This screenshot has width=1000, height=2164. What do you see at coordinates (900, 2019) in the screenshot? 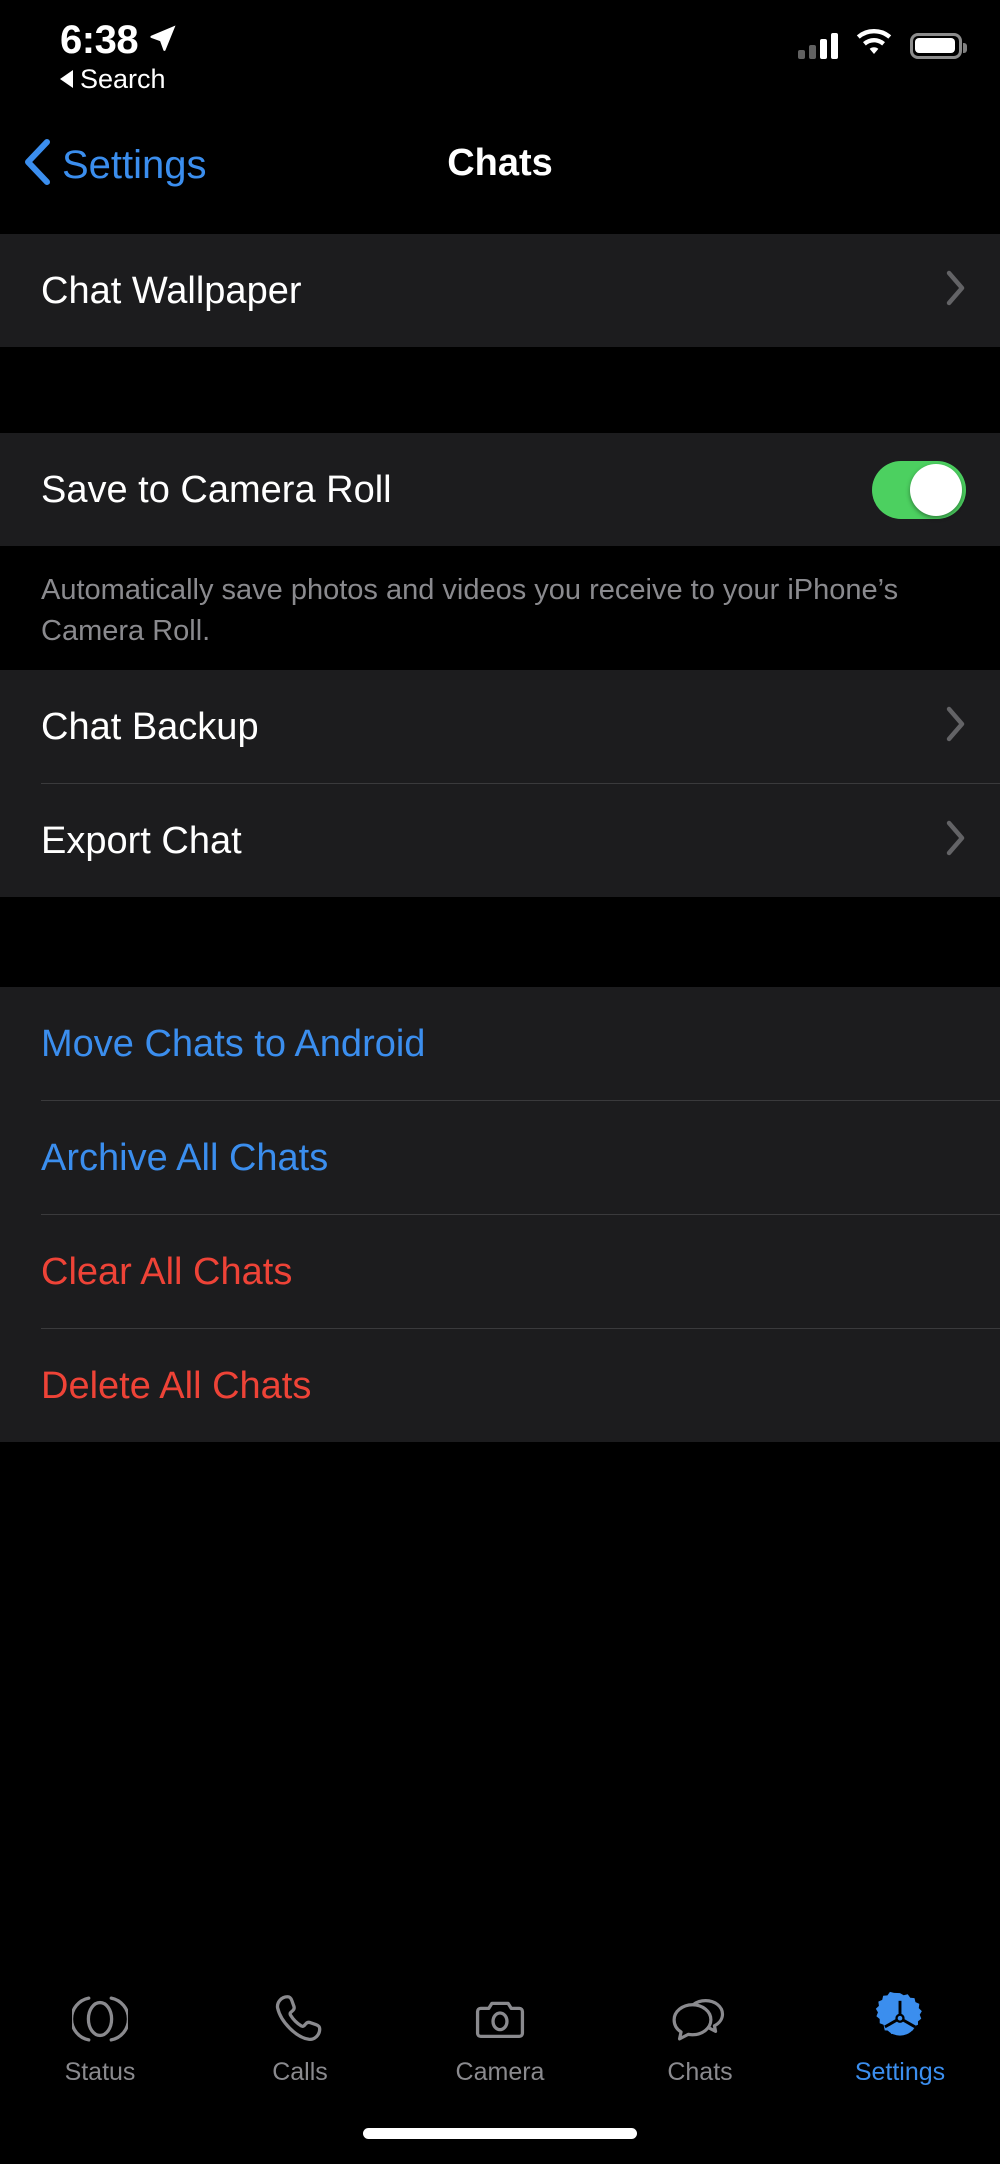
I see `gear-icon` at bounding box center [900, 2019].